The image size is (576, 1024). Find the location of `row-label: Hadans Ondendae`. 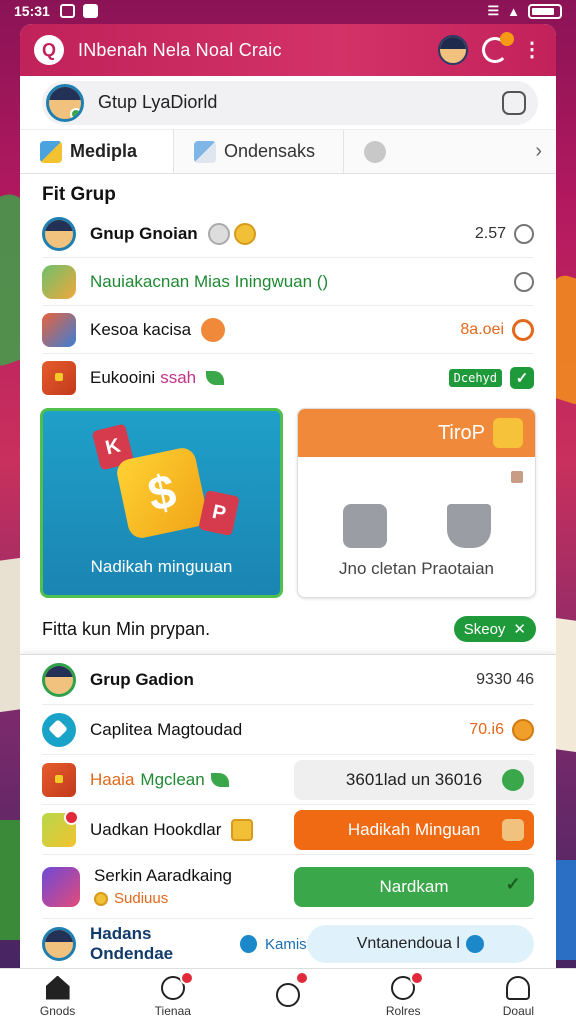

row-label: Hadans Ondendae is located at coordinates (132, 943).